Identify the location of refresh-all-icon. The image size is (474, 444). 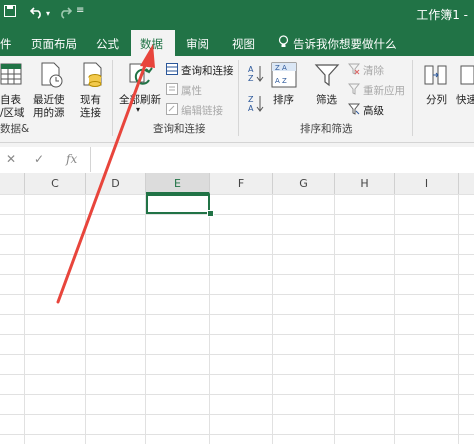
(141, 76).